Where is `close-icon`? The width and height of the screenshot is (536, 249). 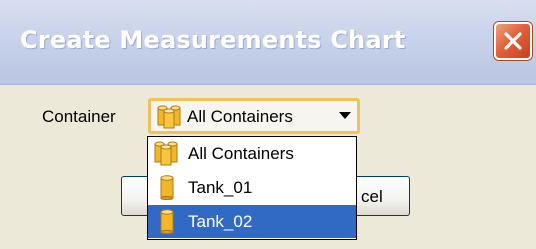 close-icon is located at coordinates (513, 41).